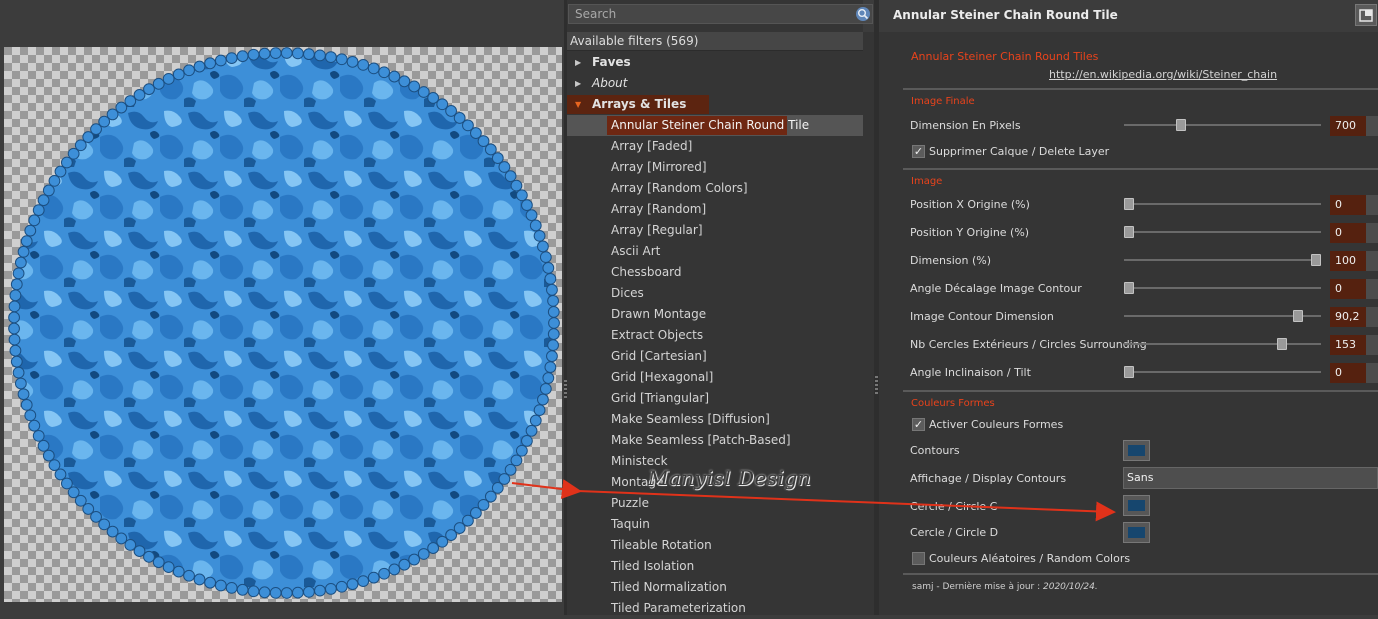 Image resolution: width=1378 pixels, height=619 pixels. Describe the element at coordinates (661, 545) in the screenshot. I see `filter-item-label: Tileable Rotation` at that location.